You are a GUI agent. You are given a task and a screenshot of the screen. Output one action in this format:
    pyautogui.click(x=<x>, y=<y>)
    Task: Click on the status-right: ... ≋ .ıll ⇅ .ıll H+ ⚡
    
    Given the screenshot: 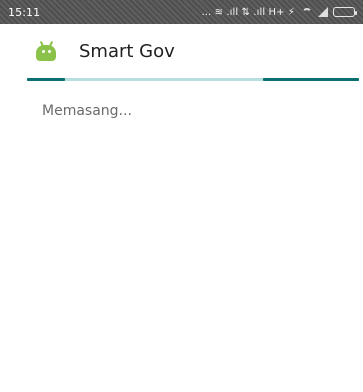 What is the action you would take?
    pyautogui.click(x=279, y=12)
    